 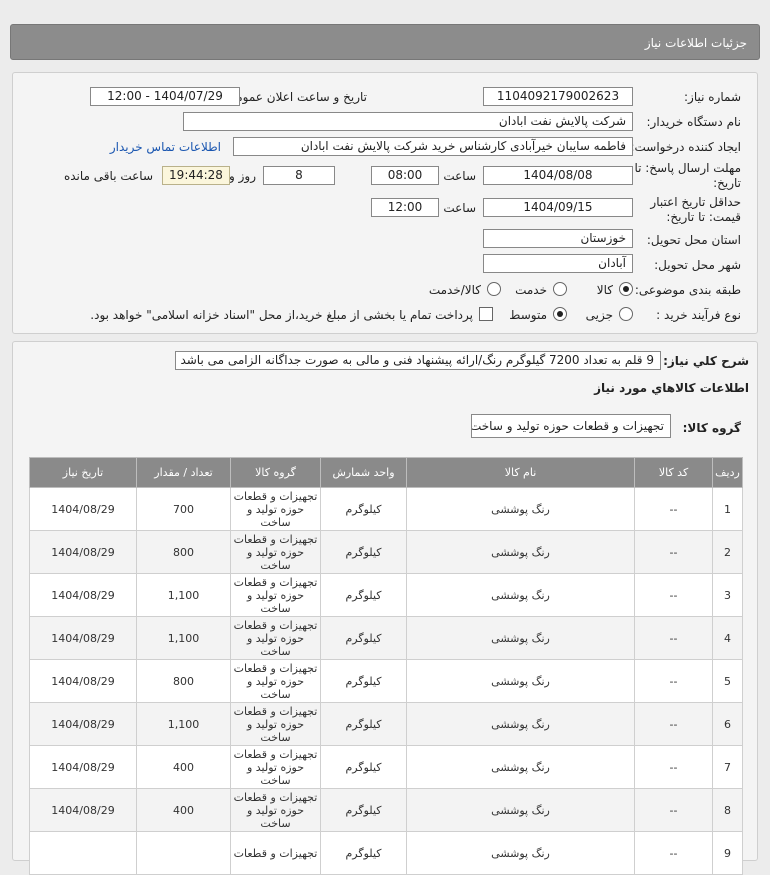 What do you see at coordinates (695, 43) in the screenshot?
I see `page-title: جزئیات اطلاعات نیاز` at bounding box center [695, 43].